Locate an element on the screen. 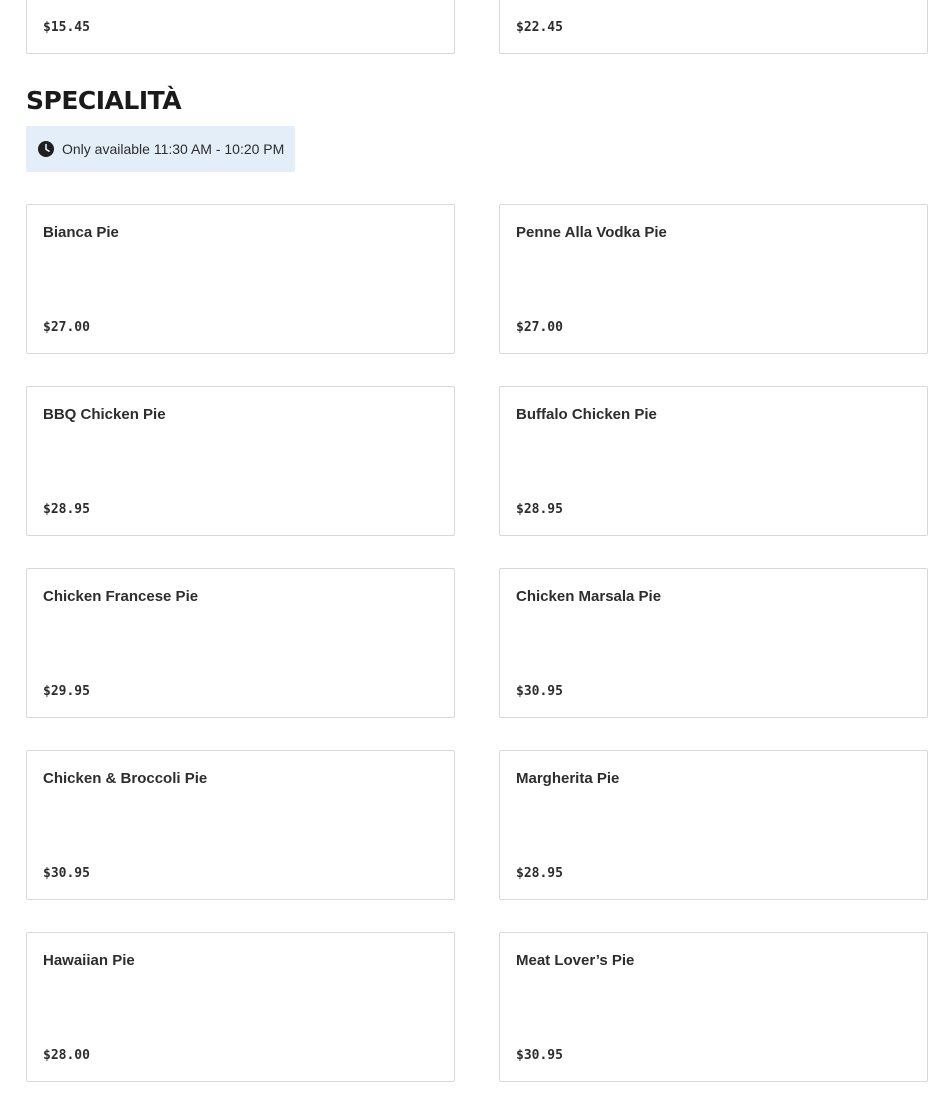  item-name: Chicken Marsala Pie is located at coordinates (589, 596).